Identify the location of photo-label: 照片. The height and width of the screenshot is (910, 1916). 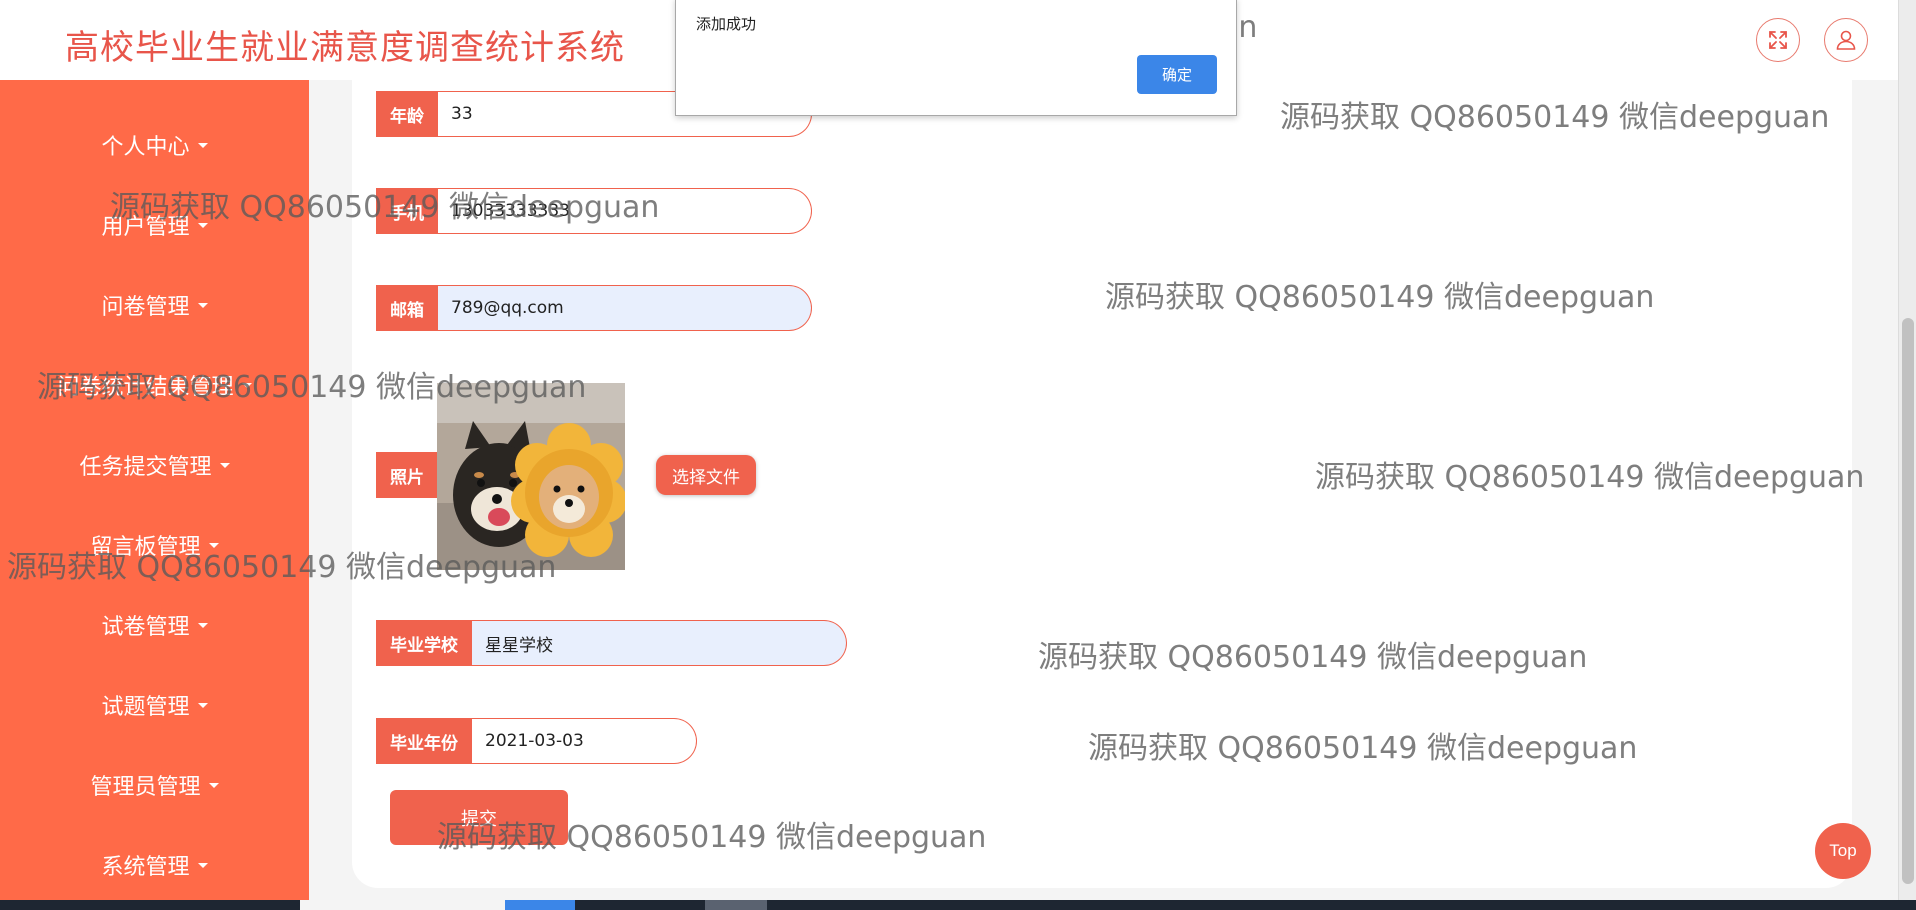
(407, 475).